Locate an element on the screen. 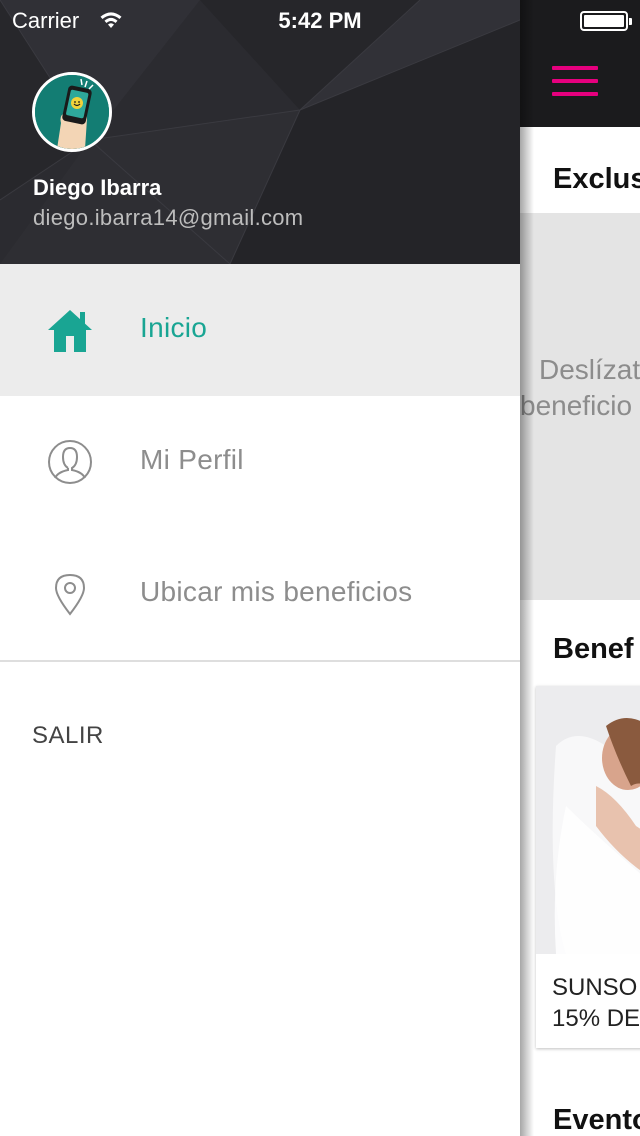 Image resolution: width=640 pixels, height=1136 pixels. benefit-card-image is located at coordinates (588, 820).